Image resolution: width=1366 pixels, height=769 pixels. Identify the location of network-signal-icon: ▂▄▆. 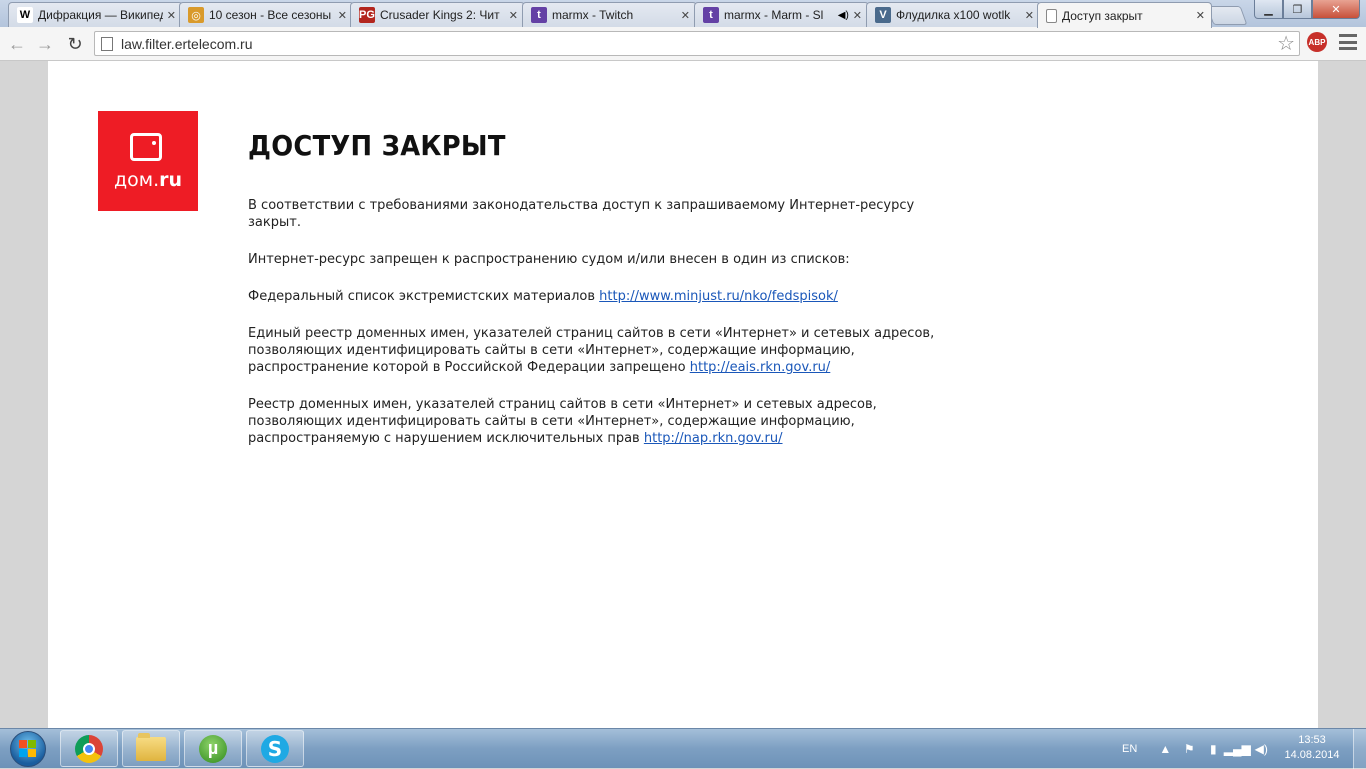
(1237, 749).